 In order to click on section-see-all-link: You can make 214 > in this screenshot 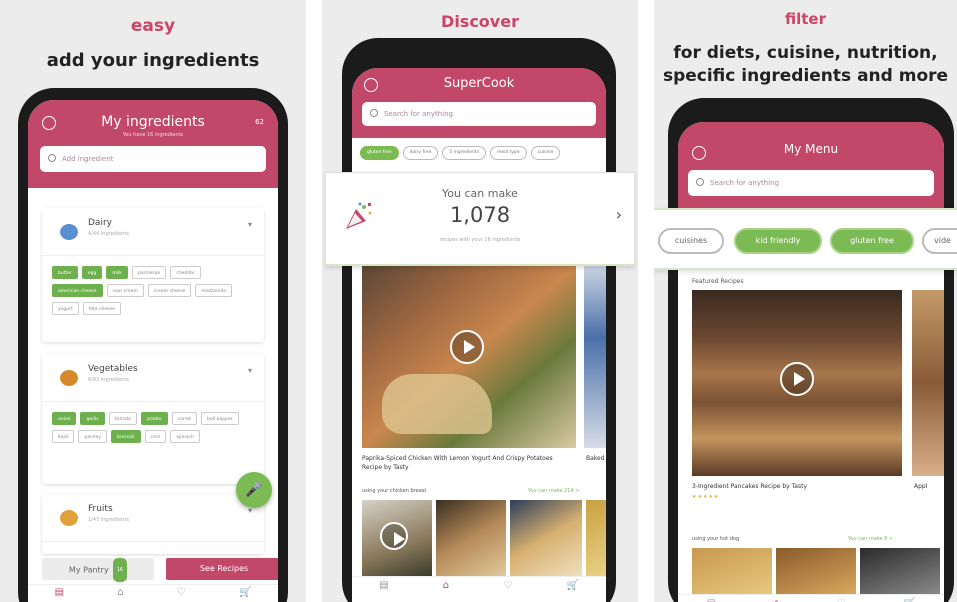, I will do `click(553, 491)`.